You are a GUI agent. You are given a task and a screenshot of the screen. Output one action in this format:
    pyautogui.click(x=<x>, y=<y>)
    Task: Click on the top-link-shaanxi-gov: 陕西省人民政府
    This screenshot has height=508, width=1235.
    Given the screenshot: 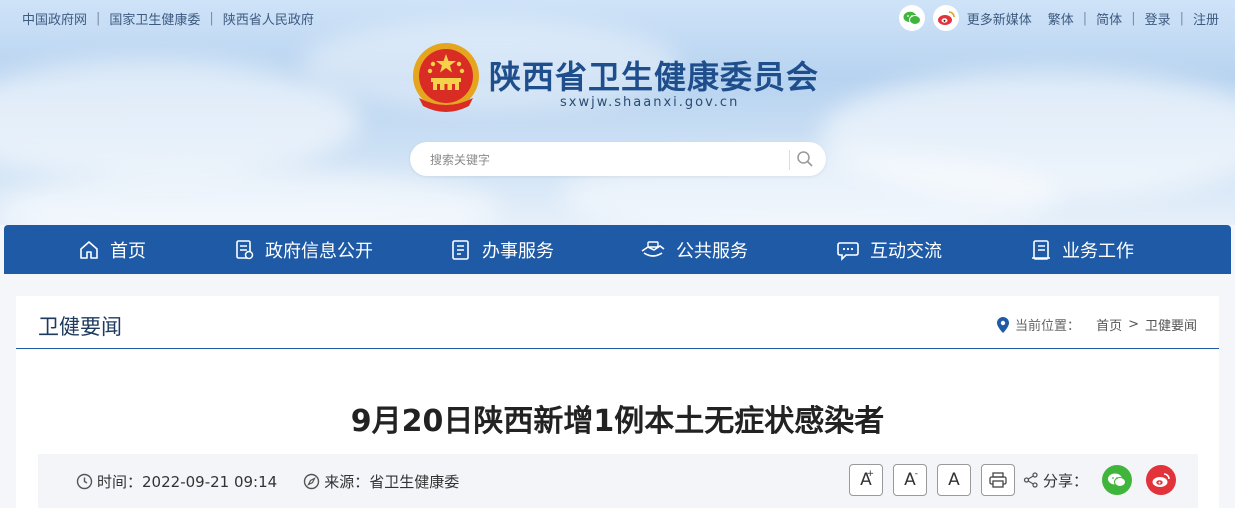 What is the action you would take?
    pyautogui.click(x=268, y=18)
    